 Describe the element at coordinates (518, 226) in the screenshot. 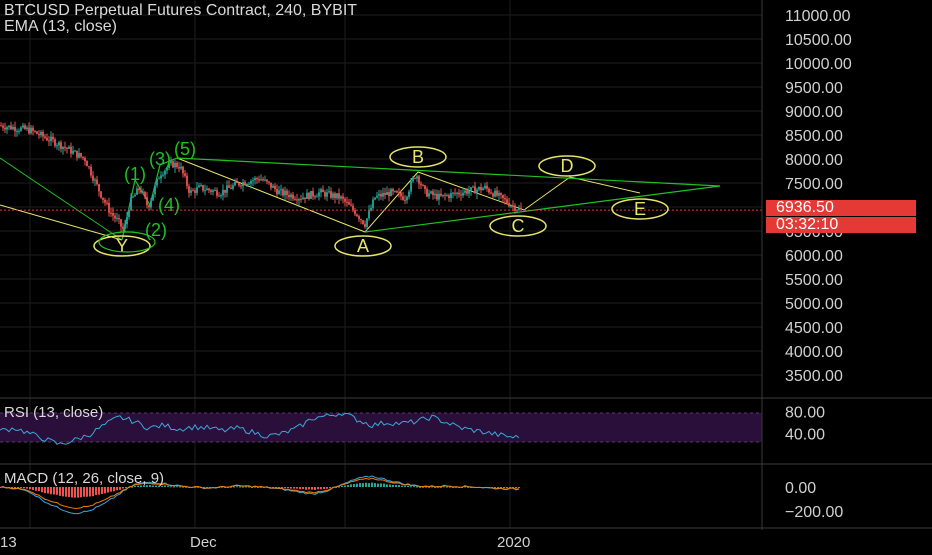

I see `wave-label: C` at that location.